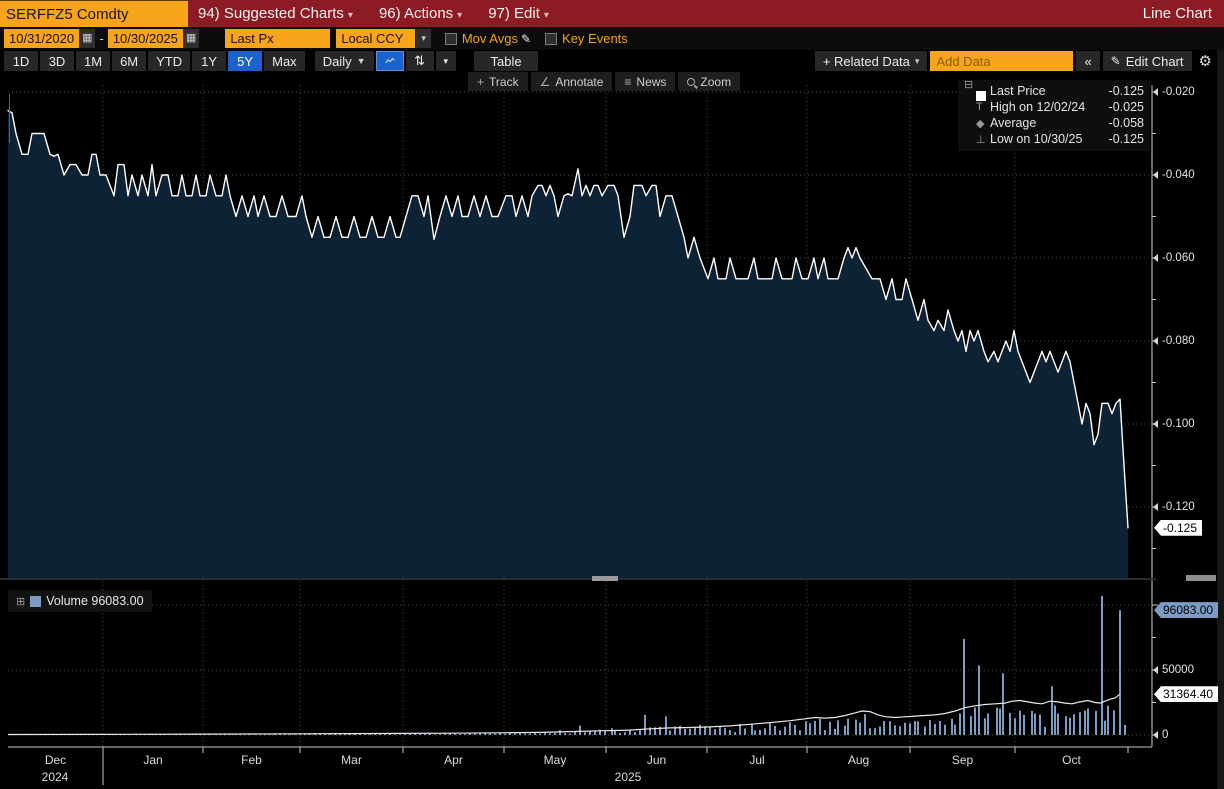 This screenshot has width=1224, height=789. Describe the element at coordinates (1018, 91) in the screenshot. I see `legend-label: Last Price` at that location.